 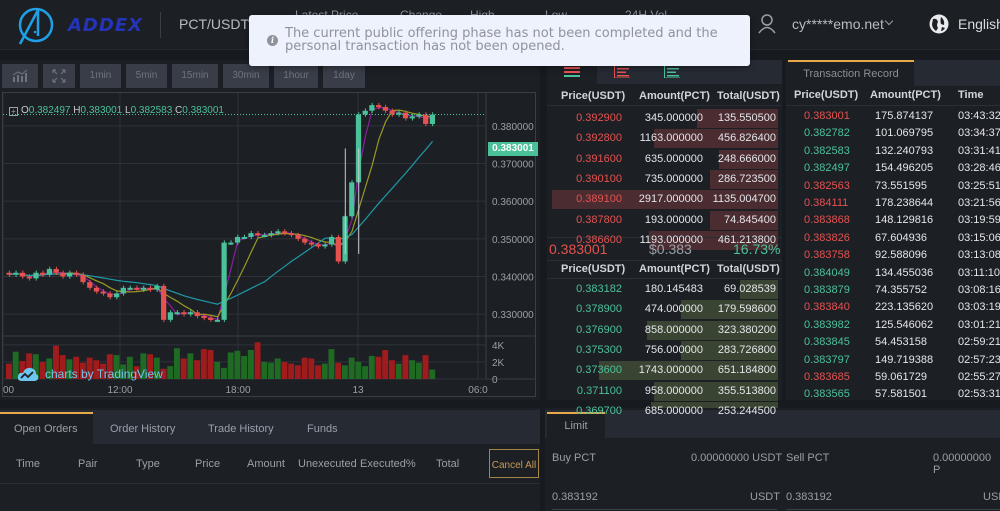 I want to click on trade-time: 03:15:06, so click(x=979, y=237).